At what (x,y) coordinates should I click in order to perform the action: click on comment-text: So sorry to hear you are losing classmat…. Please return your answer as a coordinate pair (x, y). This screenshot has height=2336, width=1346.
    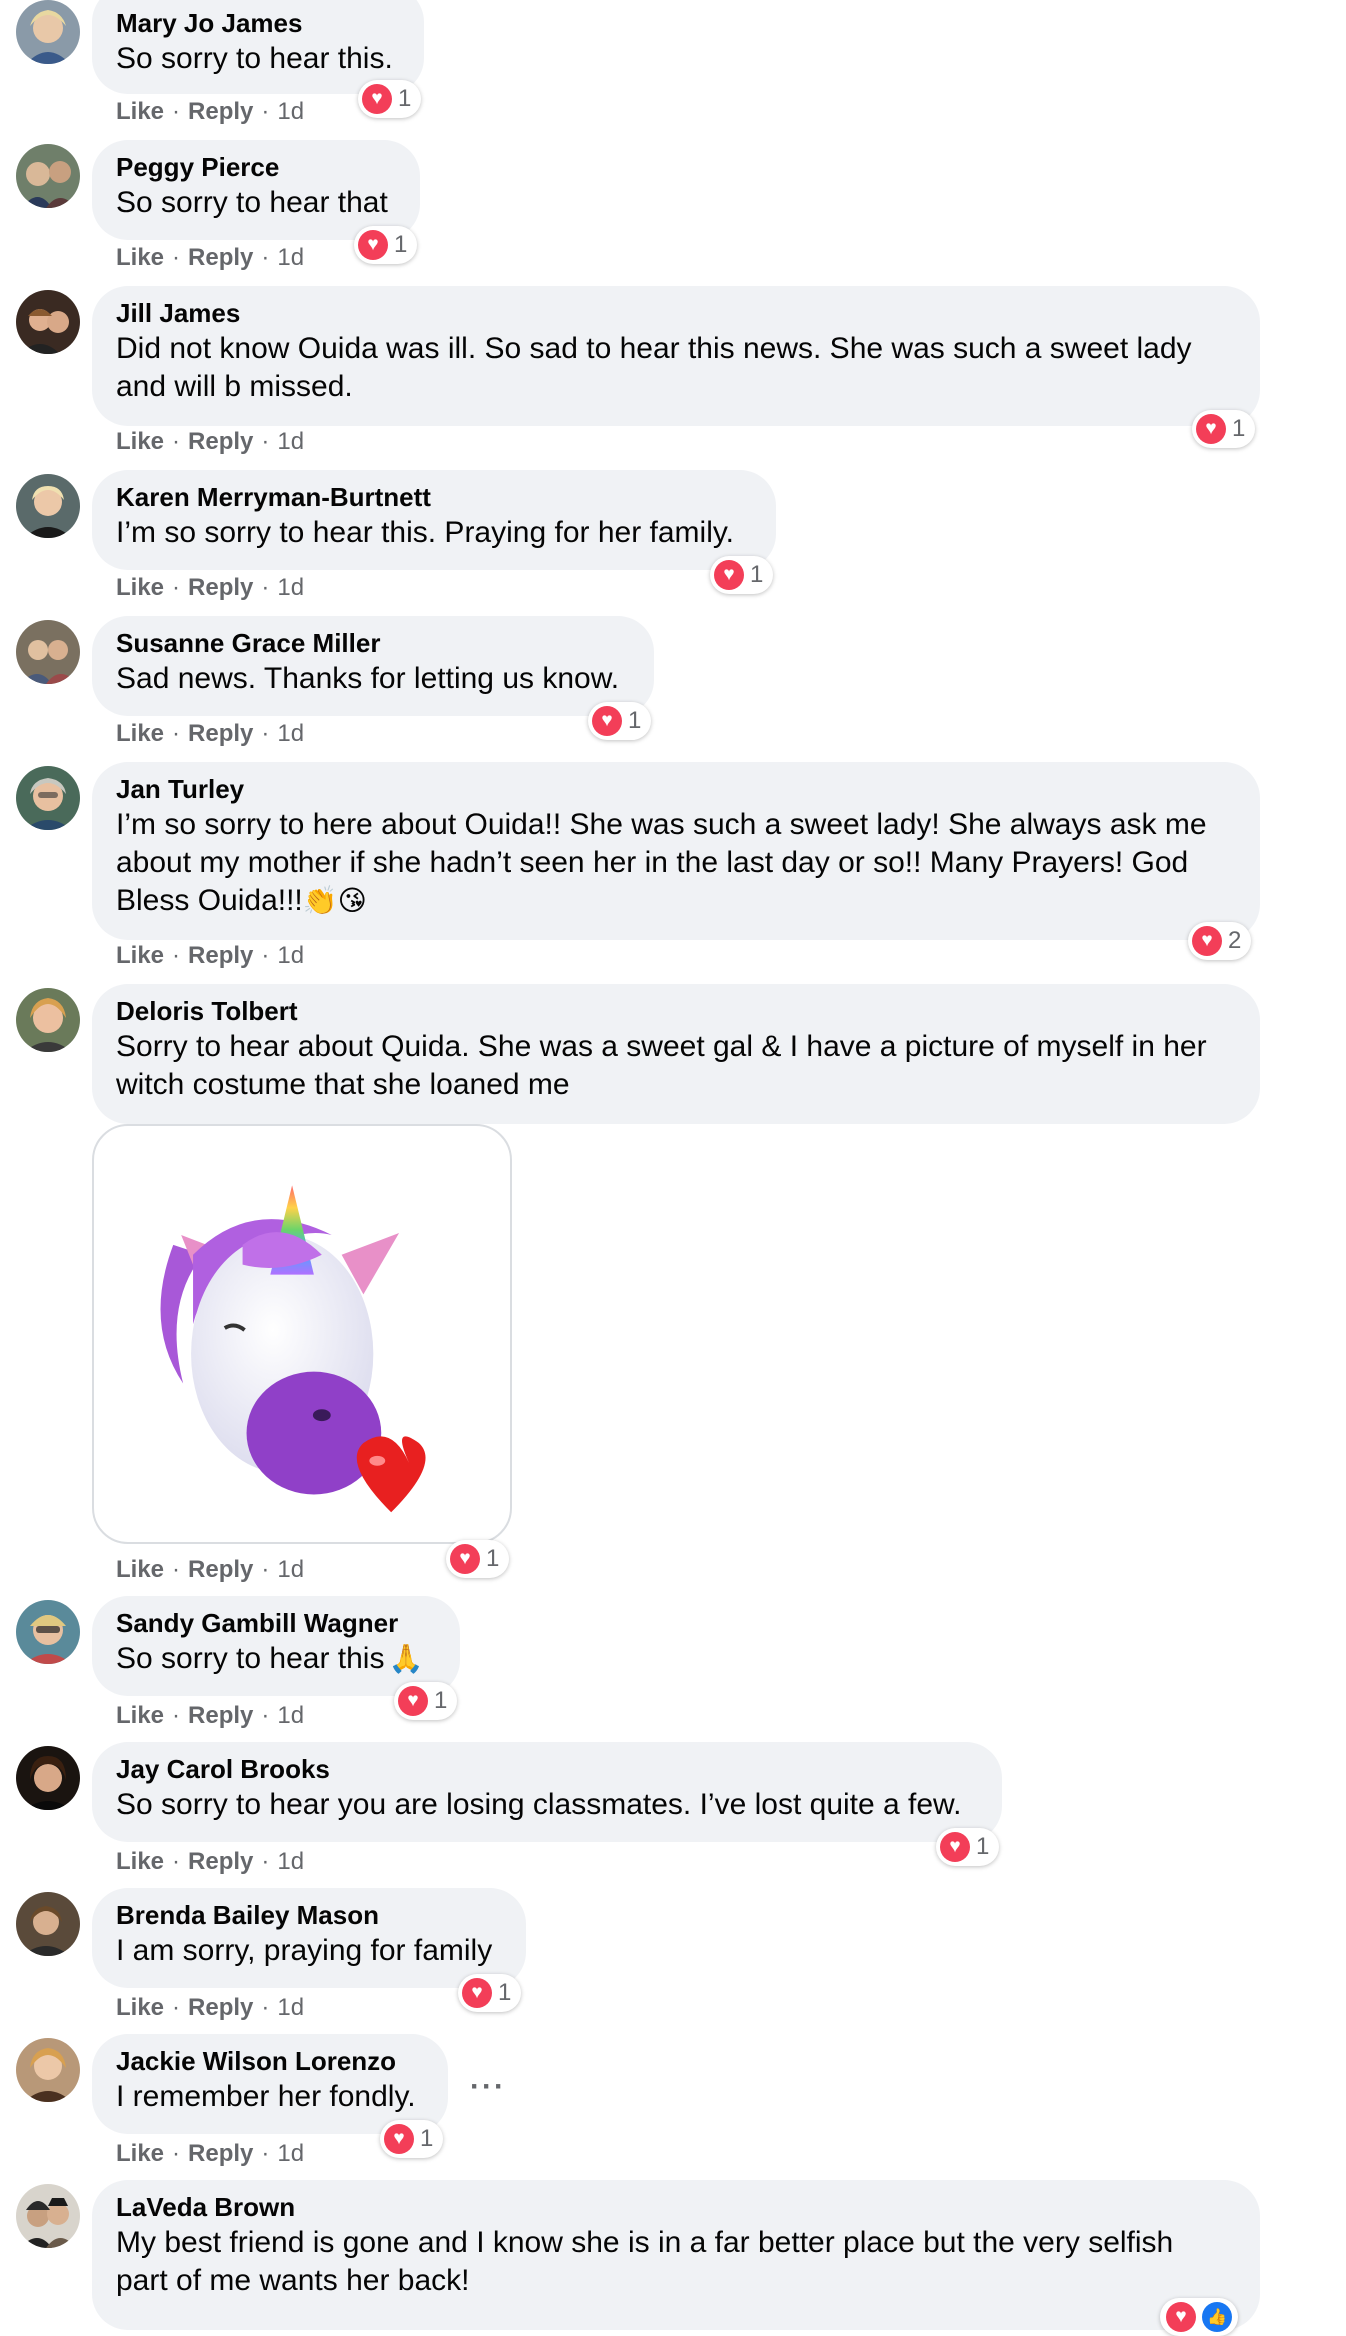
    Looking at the image, I should click on (539, 1804).